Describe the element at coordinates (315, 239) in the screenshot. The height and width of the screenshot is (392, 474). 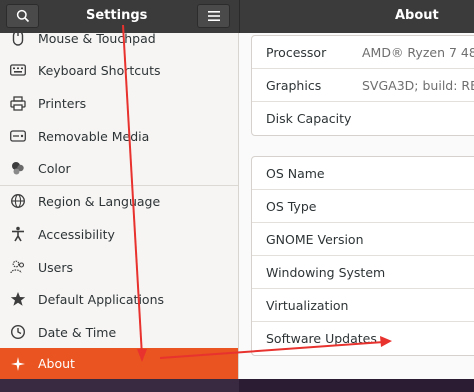
I see `info-key: GNOME Version` at that location.